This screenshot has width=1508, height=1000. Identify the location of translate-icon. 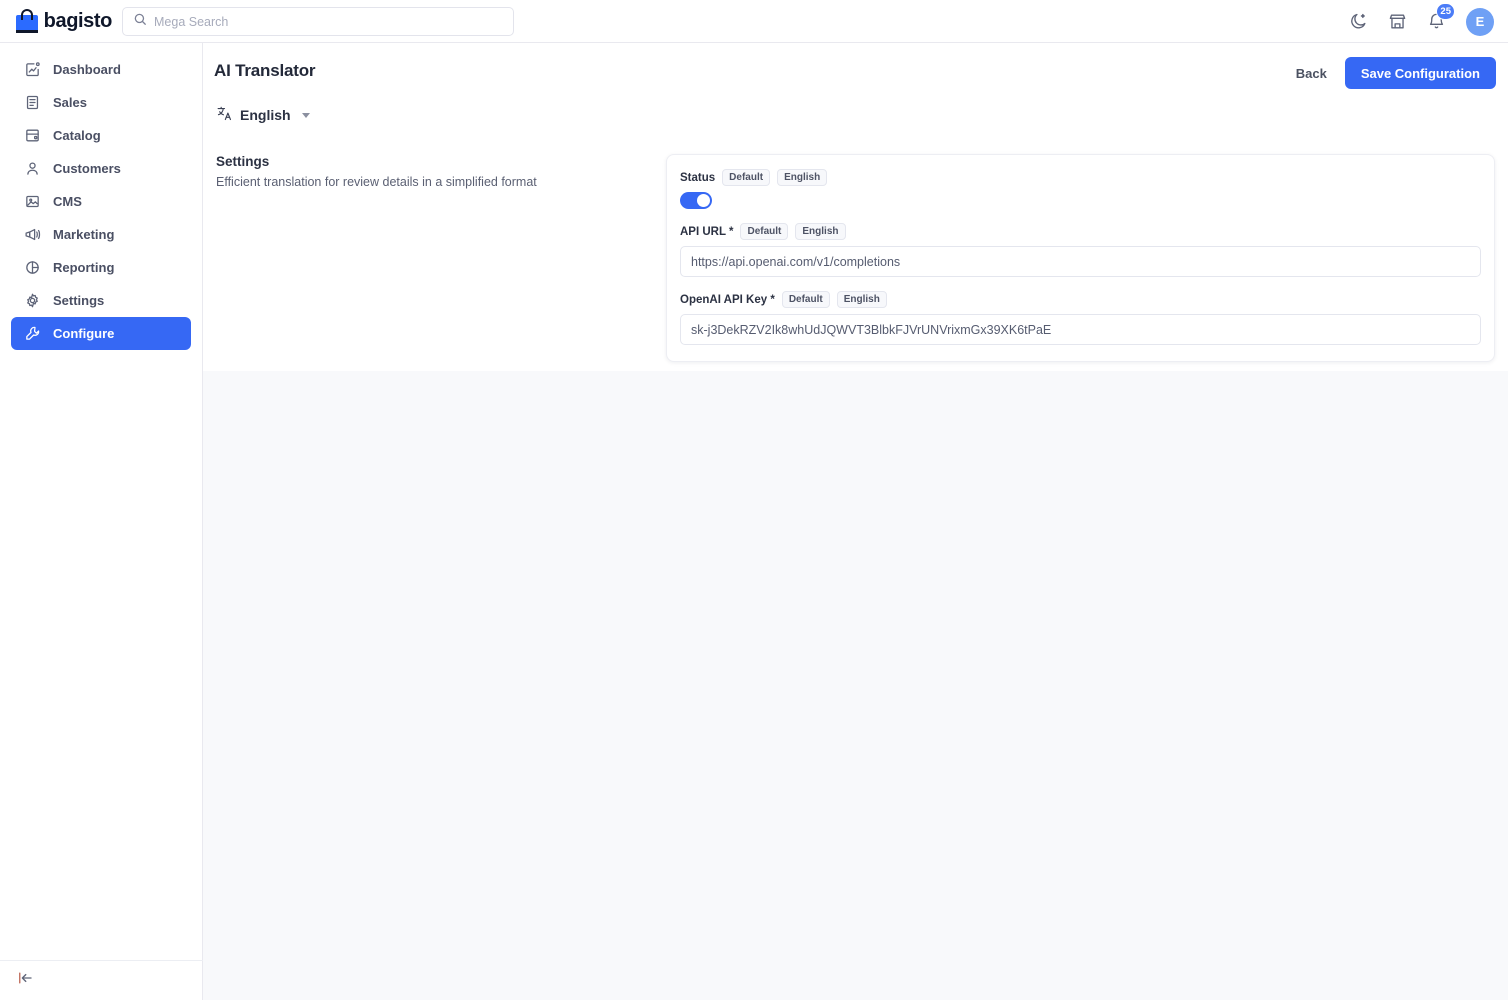
(224, 115).